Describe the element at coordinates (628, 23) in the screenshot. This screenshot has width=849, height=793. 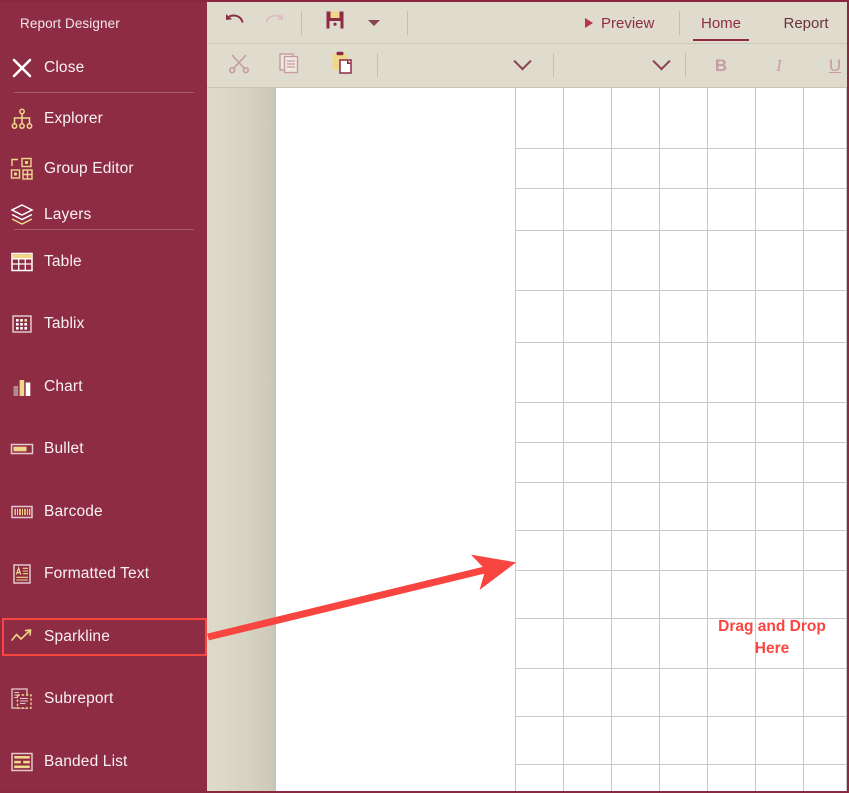
I see `preview-label: Preview` at that location.